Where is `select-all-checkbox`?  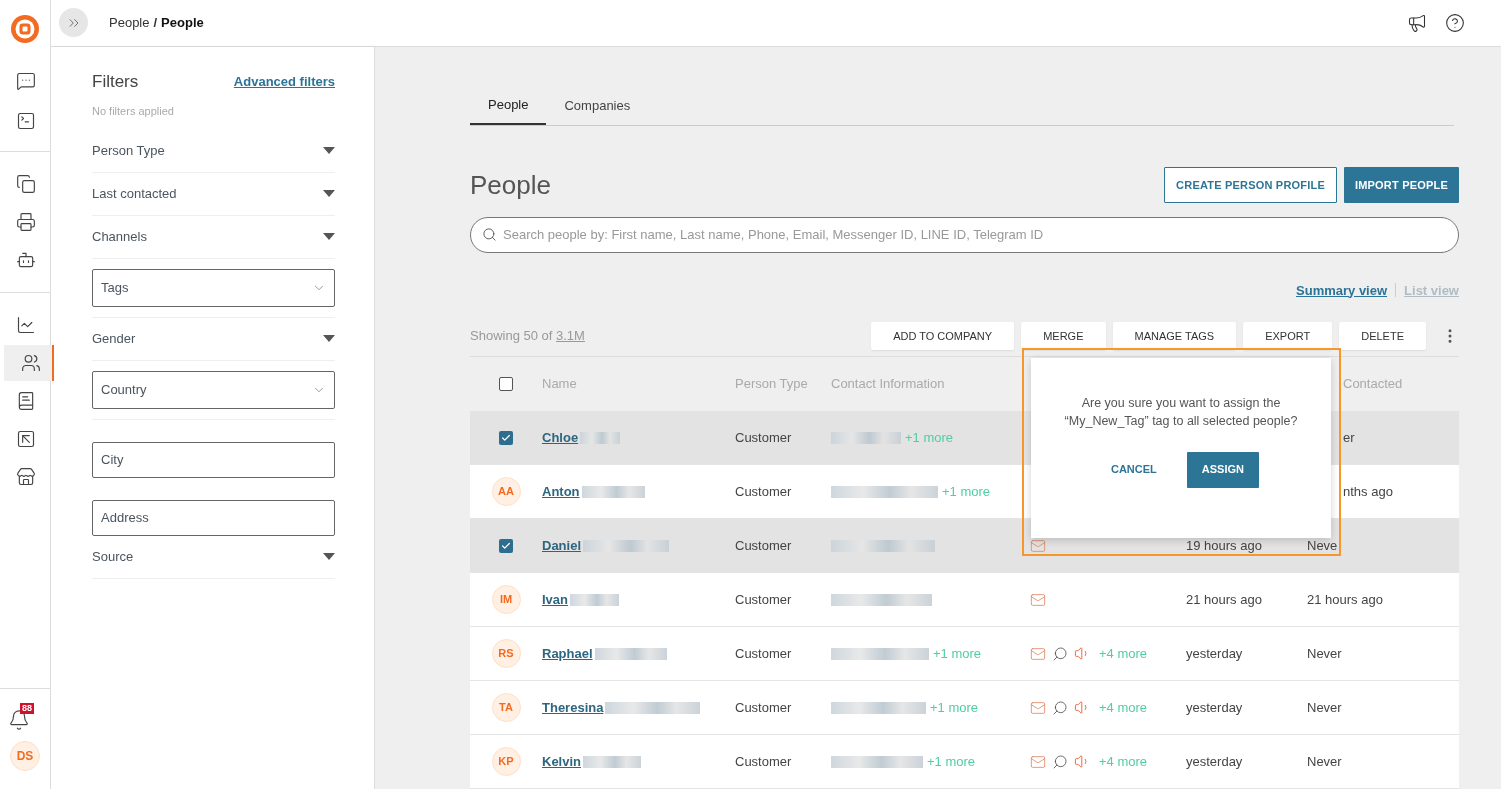 select-all-checkbox is located at coordinates (506, 384).